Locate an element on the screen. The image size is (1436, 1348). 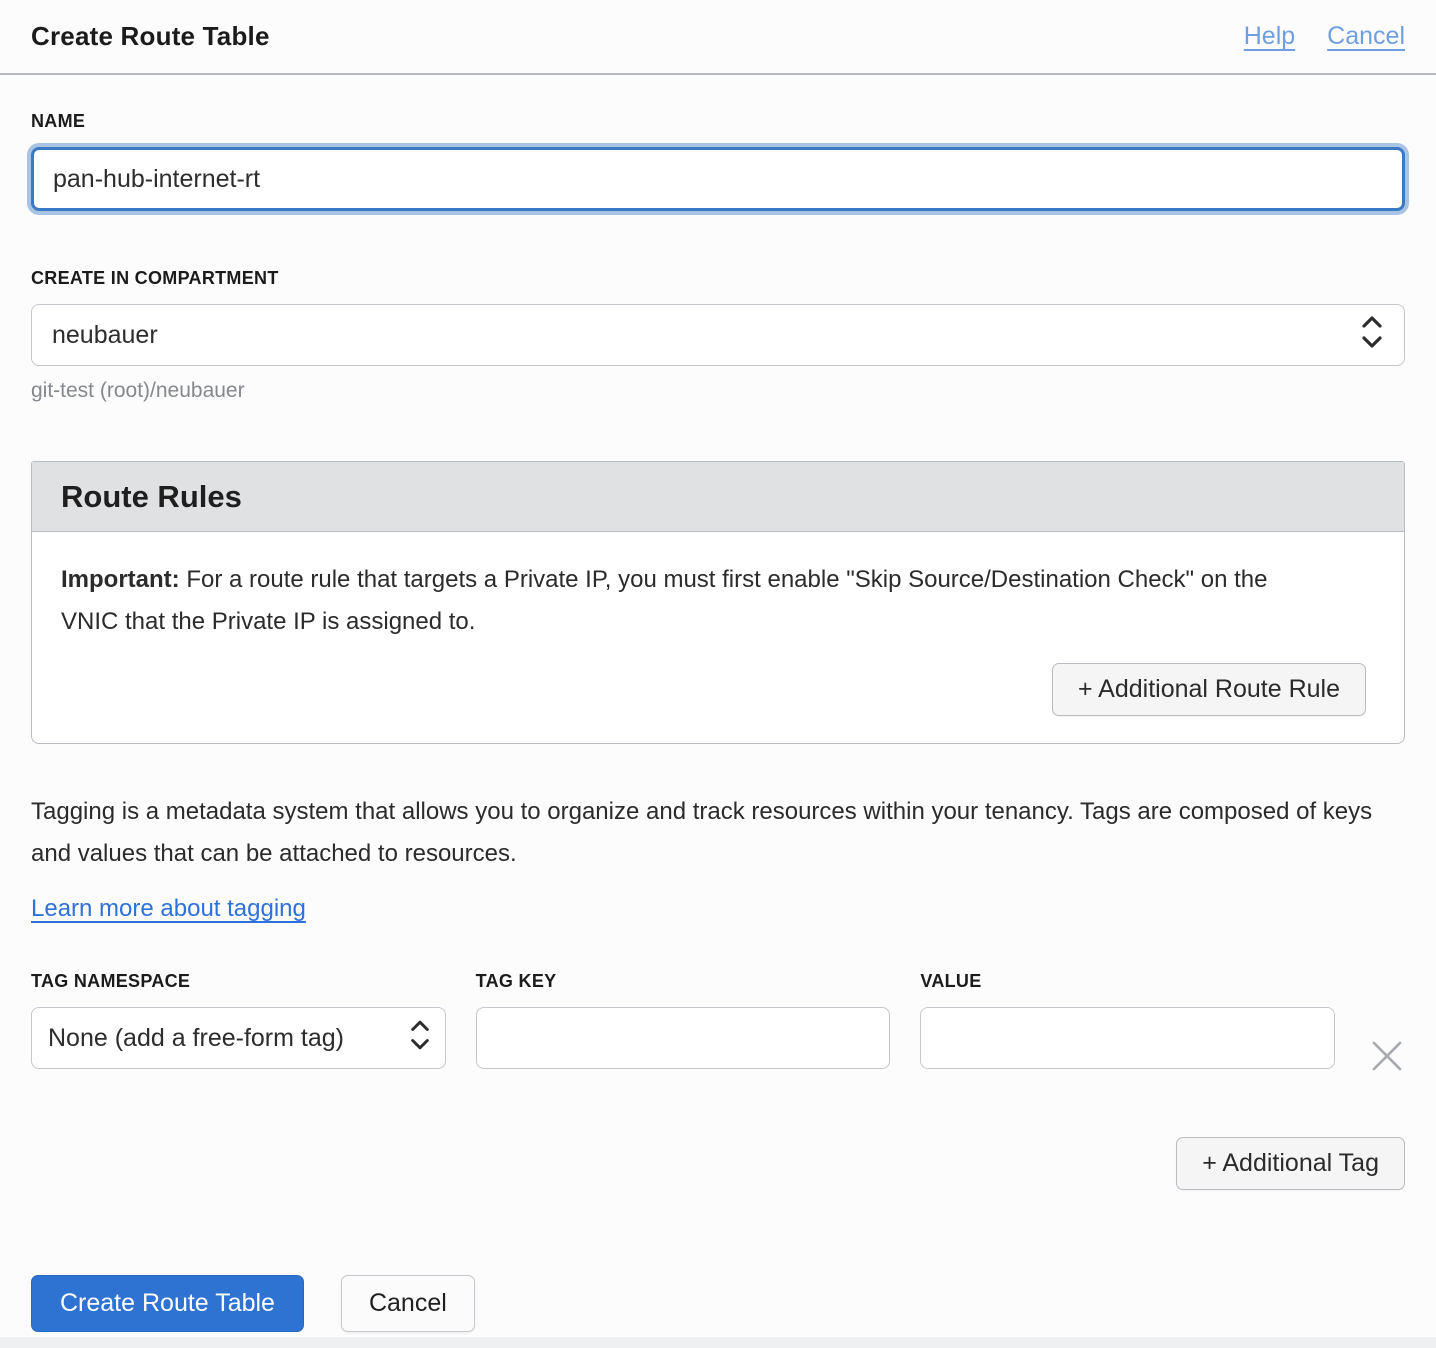
tag-value-column: VALUE is located at coordinates (1128, 1020).